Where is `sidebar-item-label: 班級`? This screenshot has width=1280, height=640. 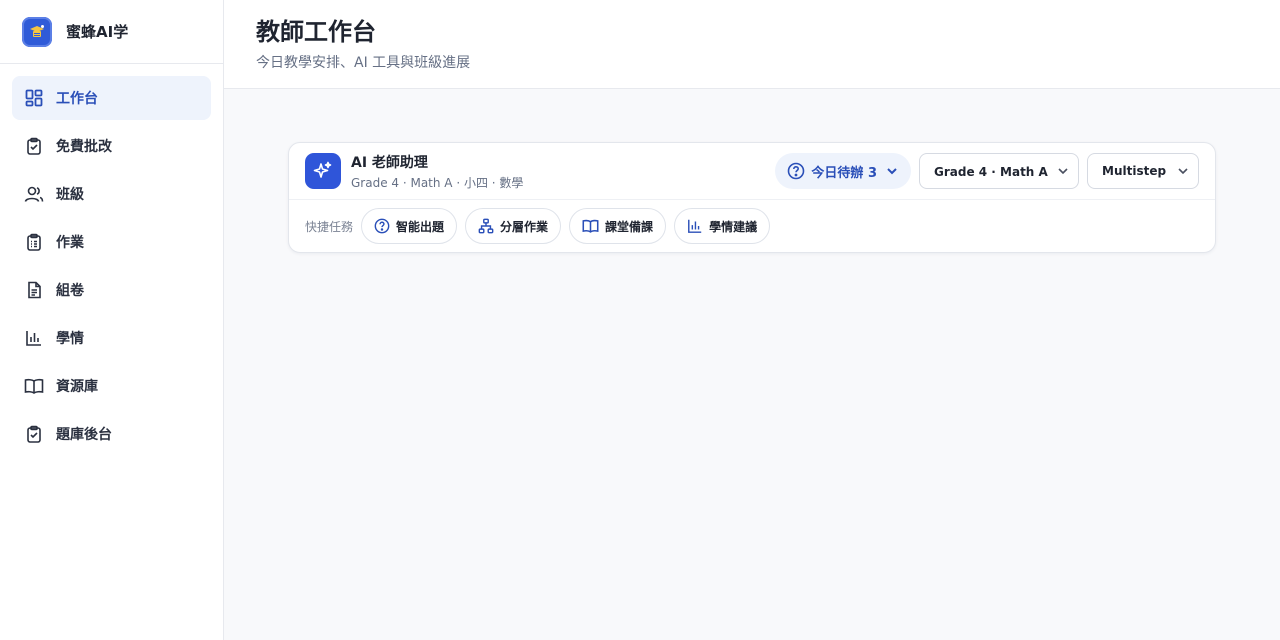 sidebar-item-label: 班級 is located at coordinates (70, 195).